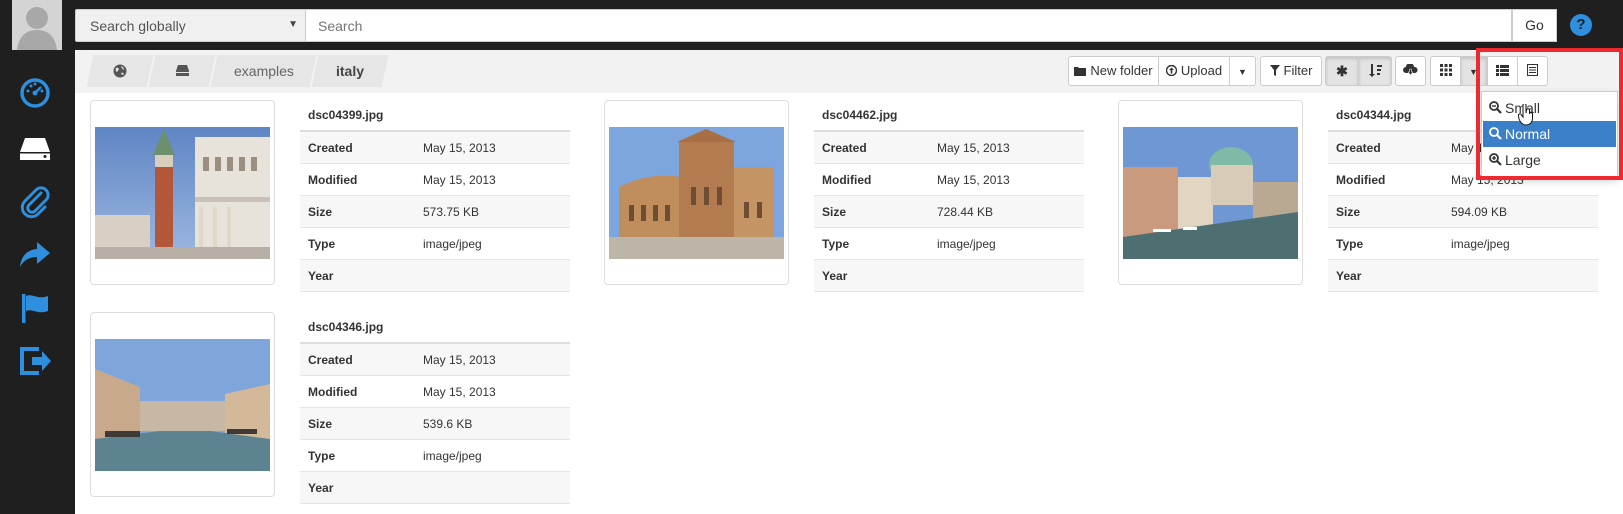  I want to click on sidebar, so click(37, 282).